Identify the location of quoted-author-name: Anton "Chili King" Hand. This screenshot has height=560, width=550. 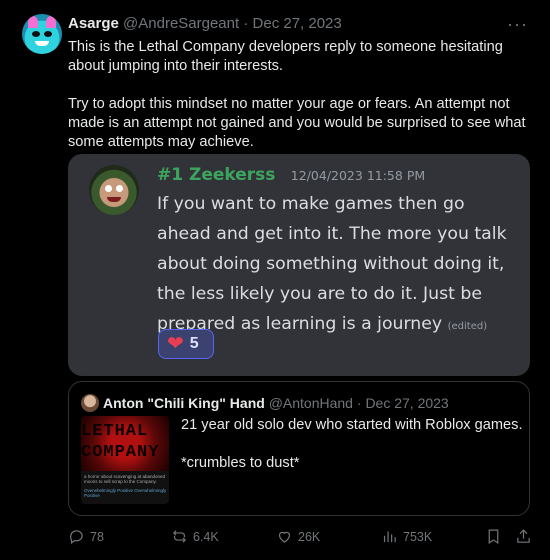
(184, 403).